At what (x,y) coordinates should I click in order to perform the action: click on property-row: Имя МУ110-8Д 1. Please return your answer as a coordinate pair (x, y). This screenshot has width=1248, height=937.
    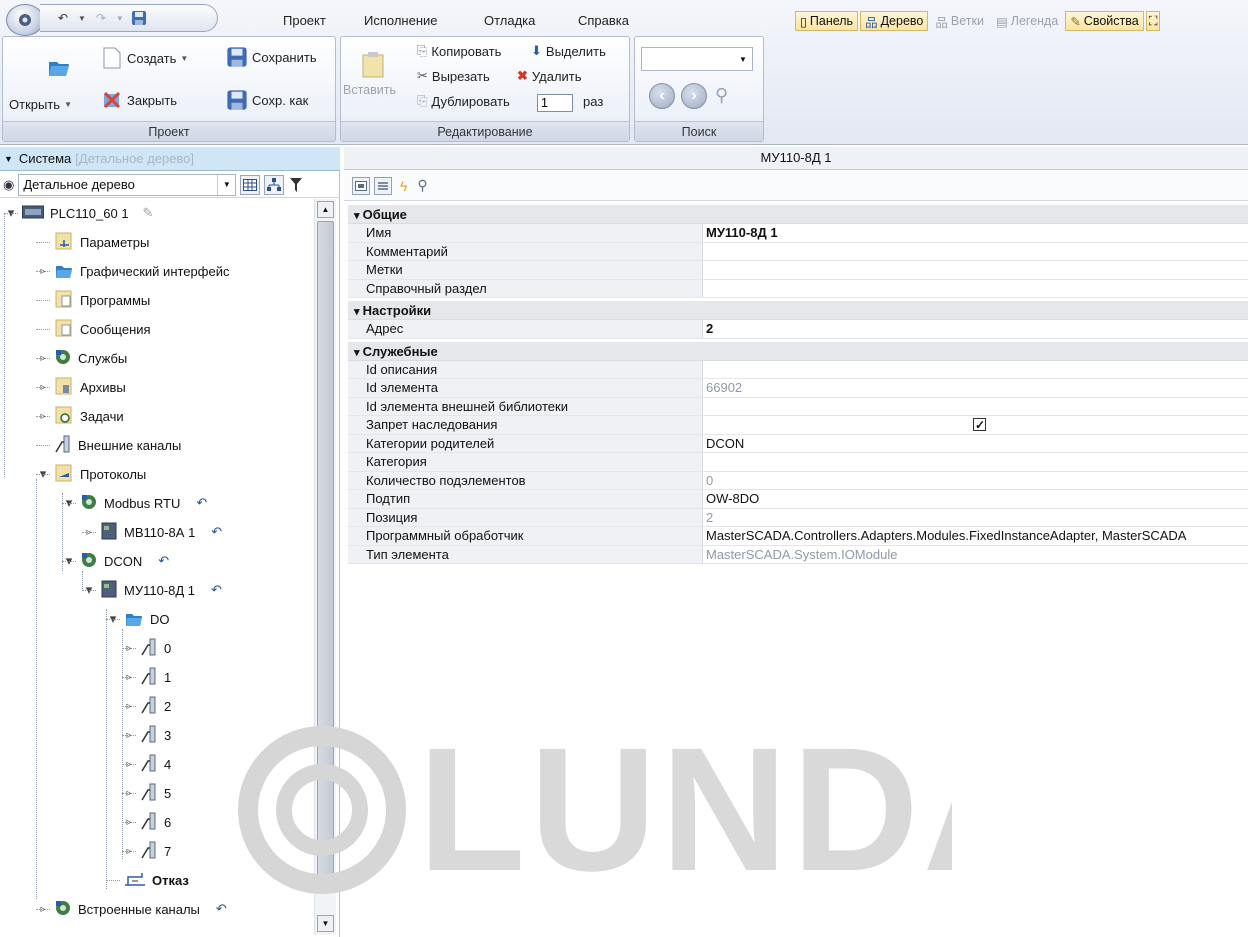
    Looking at the image, I should click on (798, 233).